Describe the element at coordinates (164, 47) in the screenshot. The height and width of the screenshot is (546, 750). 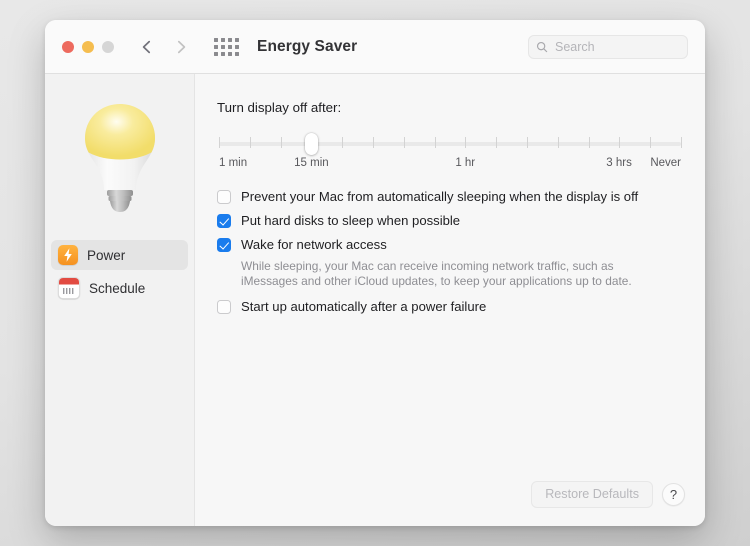
I see `navigation-buttons` at that location.